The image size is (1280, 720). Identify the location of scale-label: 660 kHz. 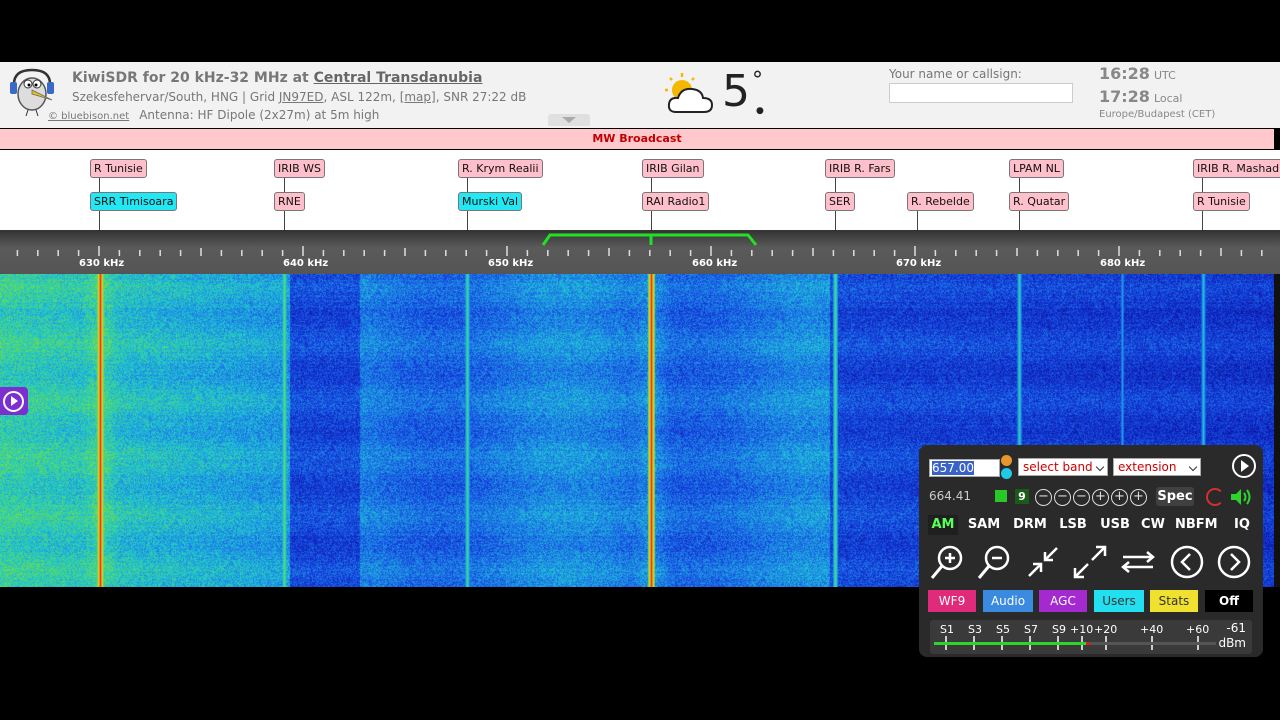
(715, 263).